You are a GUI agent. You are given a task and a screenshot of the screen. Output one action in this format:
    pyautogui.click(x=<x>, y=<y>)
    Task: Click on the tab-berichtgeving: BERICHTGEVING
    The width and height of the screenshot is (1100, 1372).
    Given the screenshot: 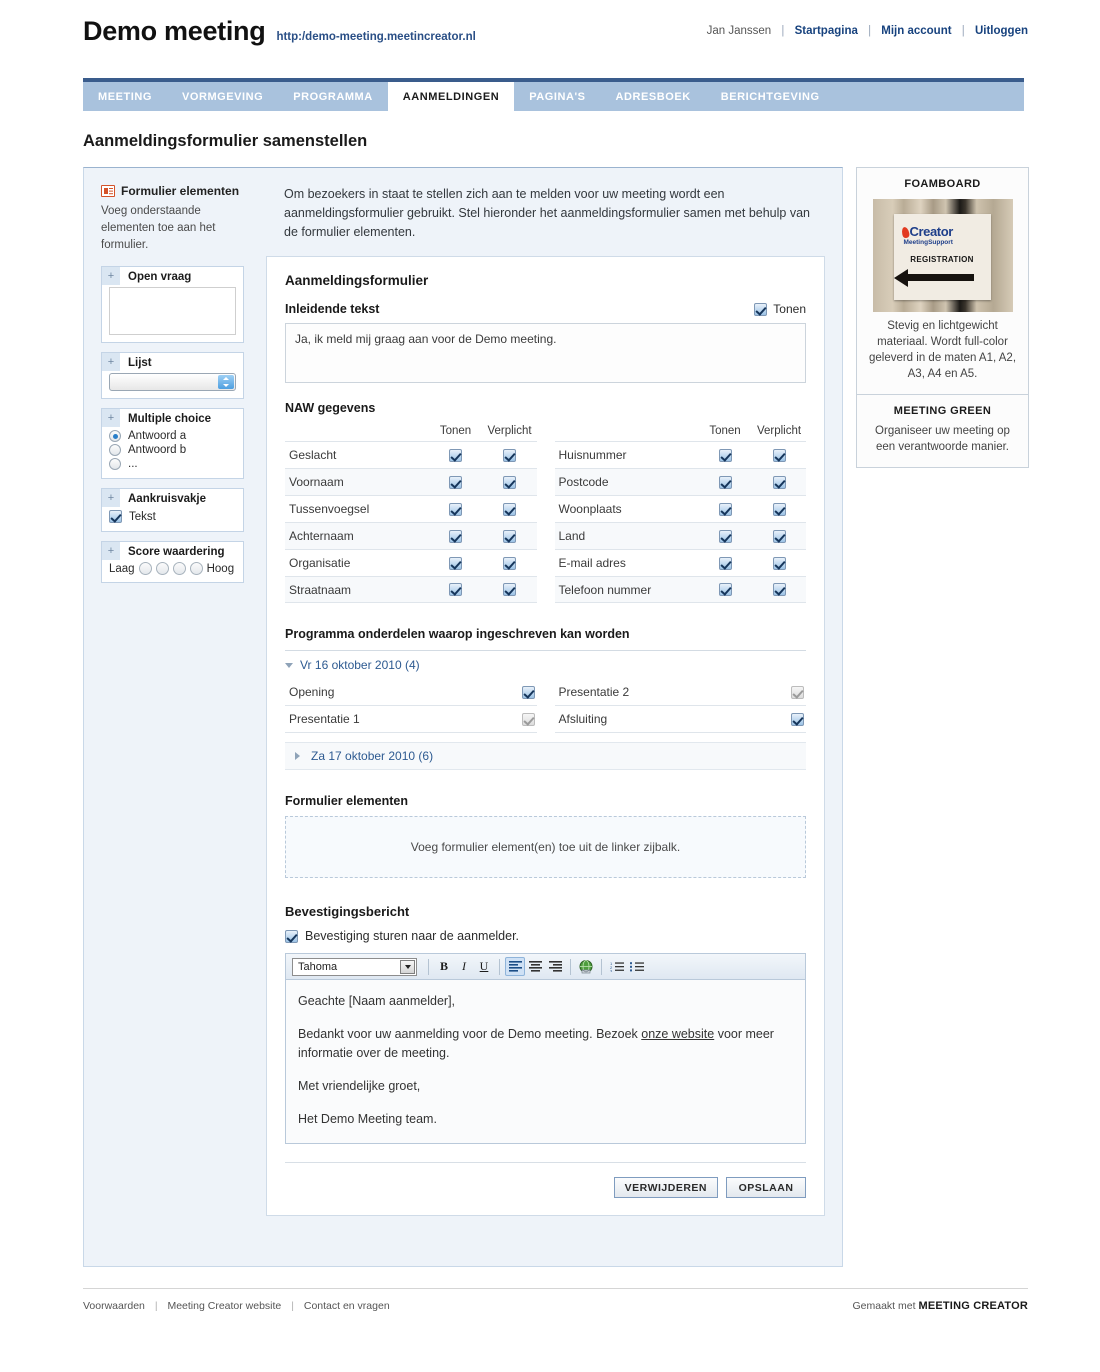 What is the action you would take?
    pyautogui.click(x=770, y=96)
    